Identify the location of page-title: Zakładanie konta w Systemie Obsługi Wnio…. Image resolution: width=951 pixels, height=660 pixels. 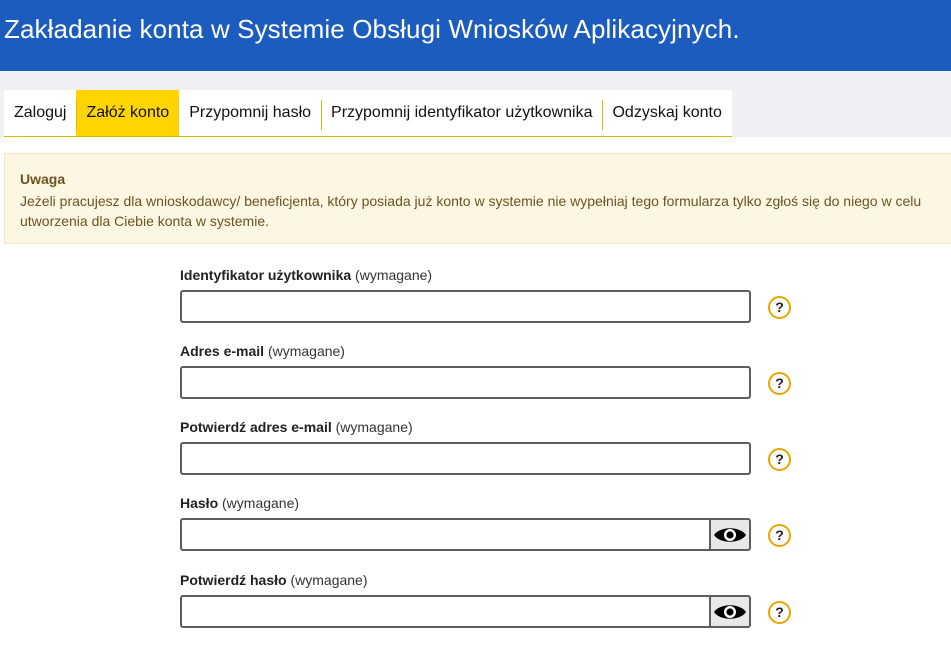
(372, 29).